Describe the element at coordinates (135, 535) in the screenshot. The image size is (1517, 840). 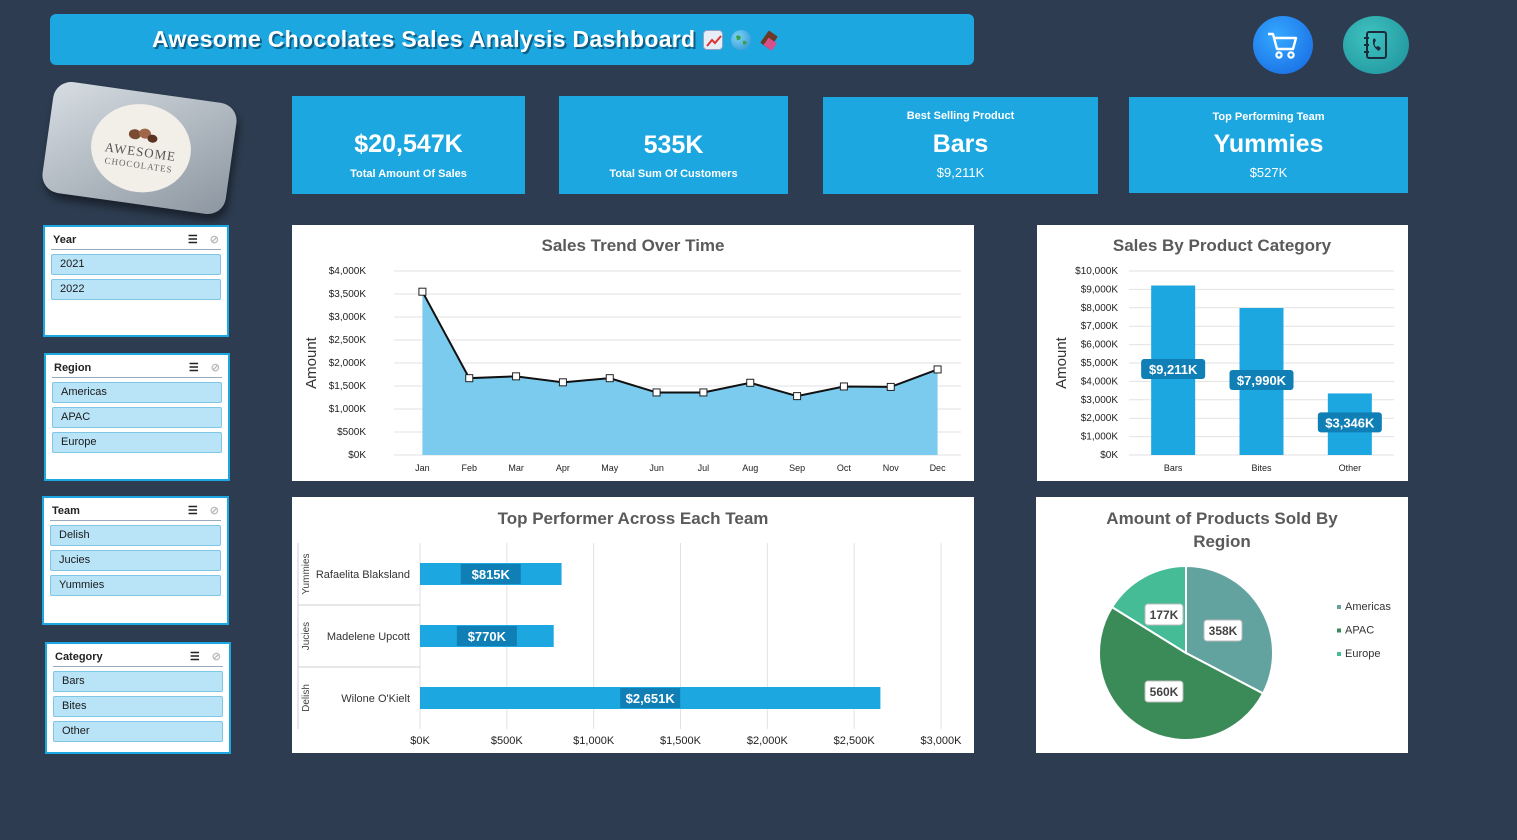
I see `slicer-team-item: Delish` at that location.